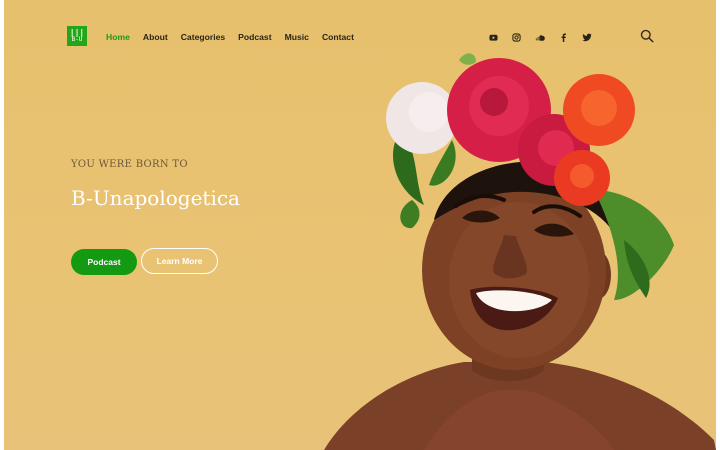 The image size is (720, 450). I want to click on nav-about: About, so click(155, 37).